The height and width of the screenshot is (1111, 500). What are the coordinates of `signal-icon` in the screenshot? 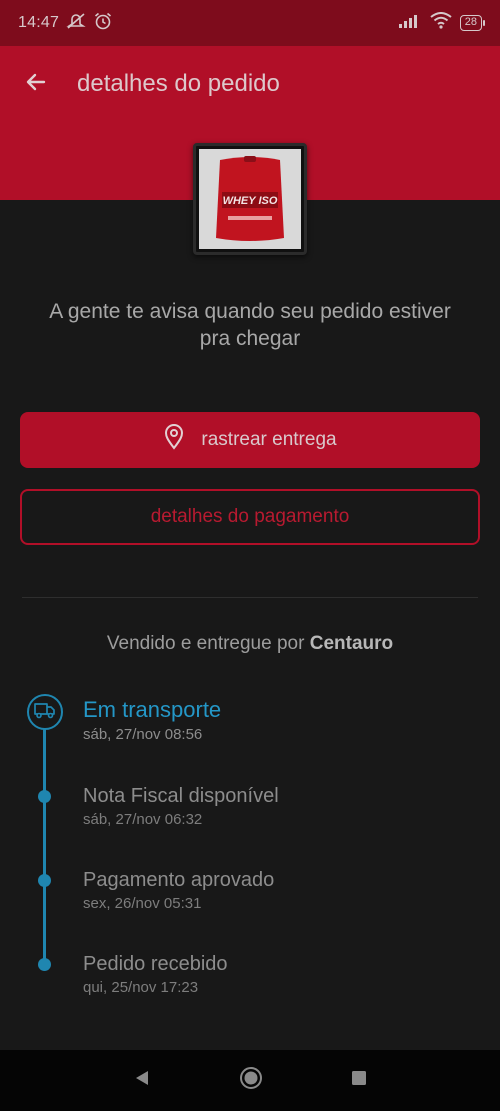 It's located at (410, 23).